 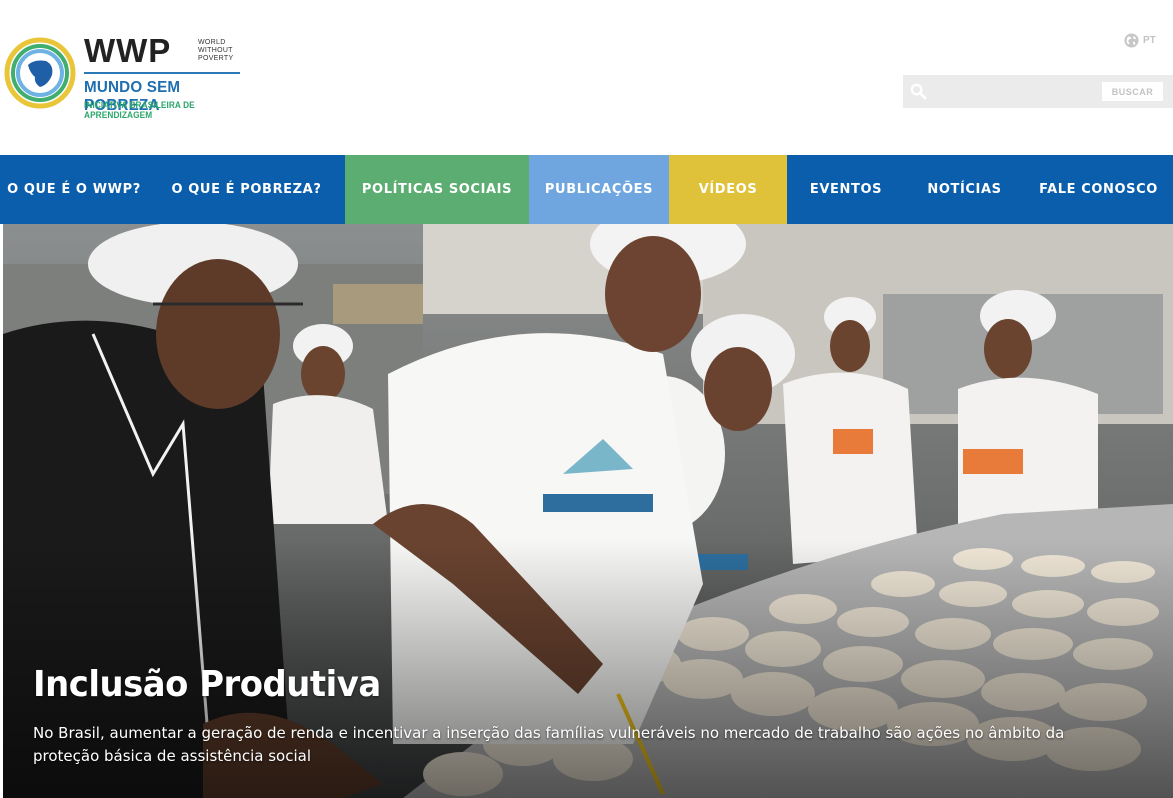 I want to click on logo-mark-icon, so click(x=40, y=73).